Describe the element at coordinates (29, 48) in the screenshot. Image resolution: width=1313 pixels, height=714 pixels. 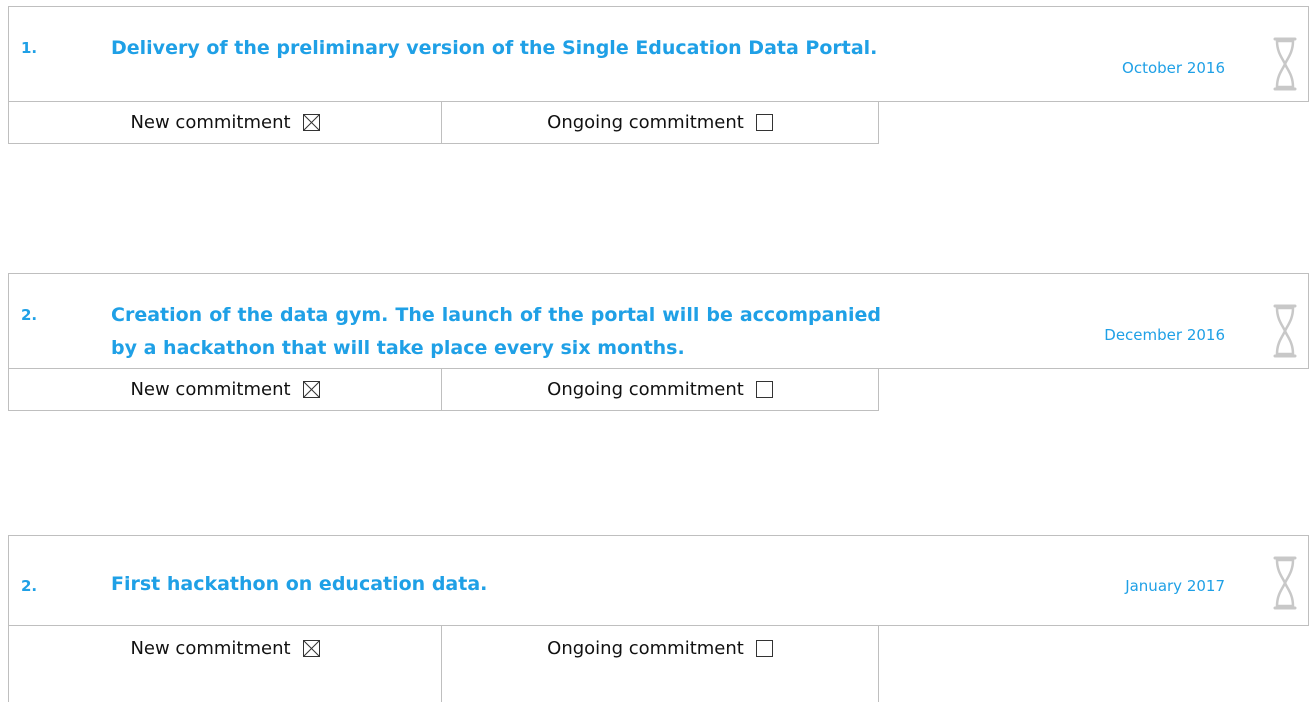
I see `commitment-number: 1.` at that location.